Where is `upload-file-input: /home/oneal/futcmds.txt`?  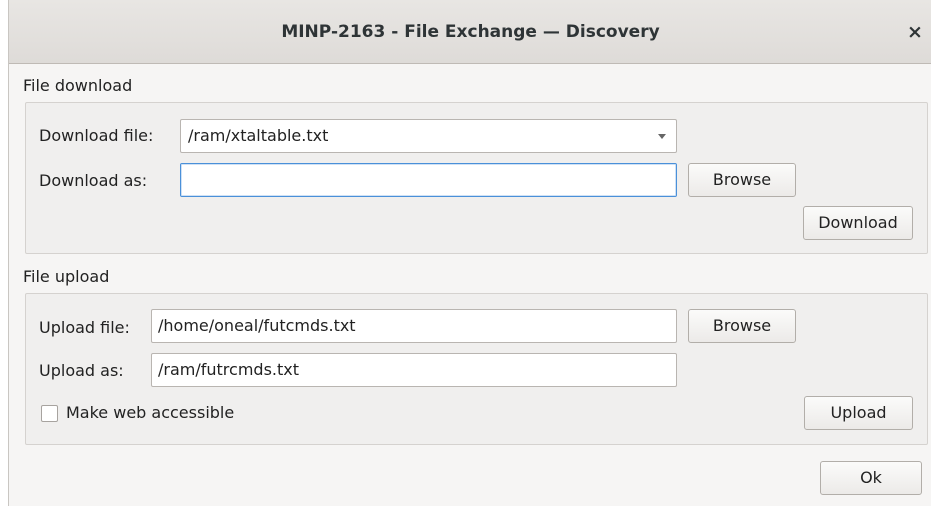 upload-file-input: /home/oneal/futcmds.txt is located at coordinates (414, 326).